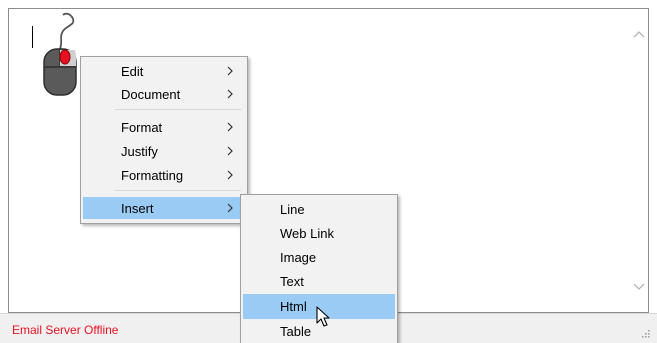 The image size is (657, 343). What do you see at coordinates (639, 160) in the screenshot?
I see `vertical-scrollbar` at bounding box center [639, 160].